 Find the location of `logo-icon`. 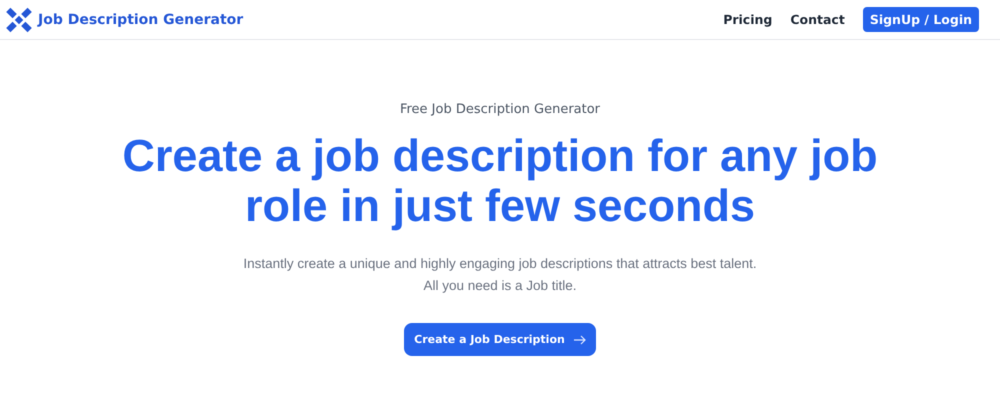

logo-icon is located at coordinates (19, 19).